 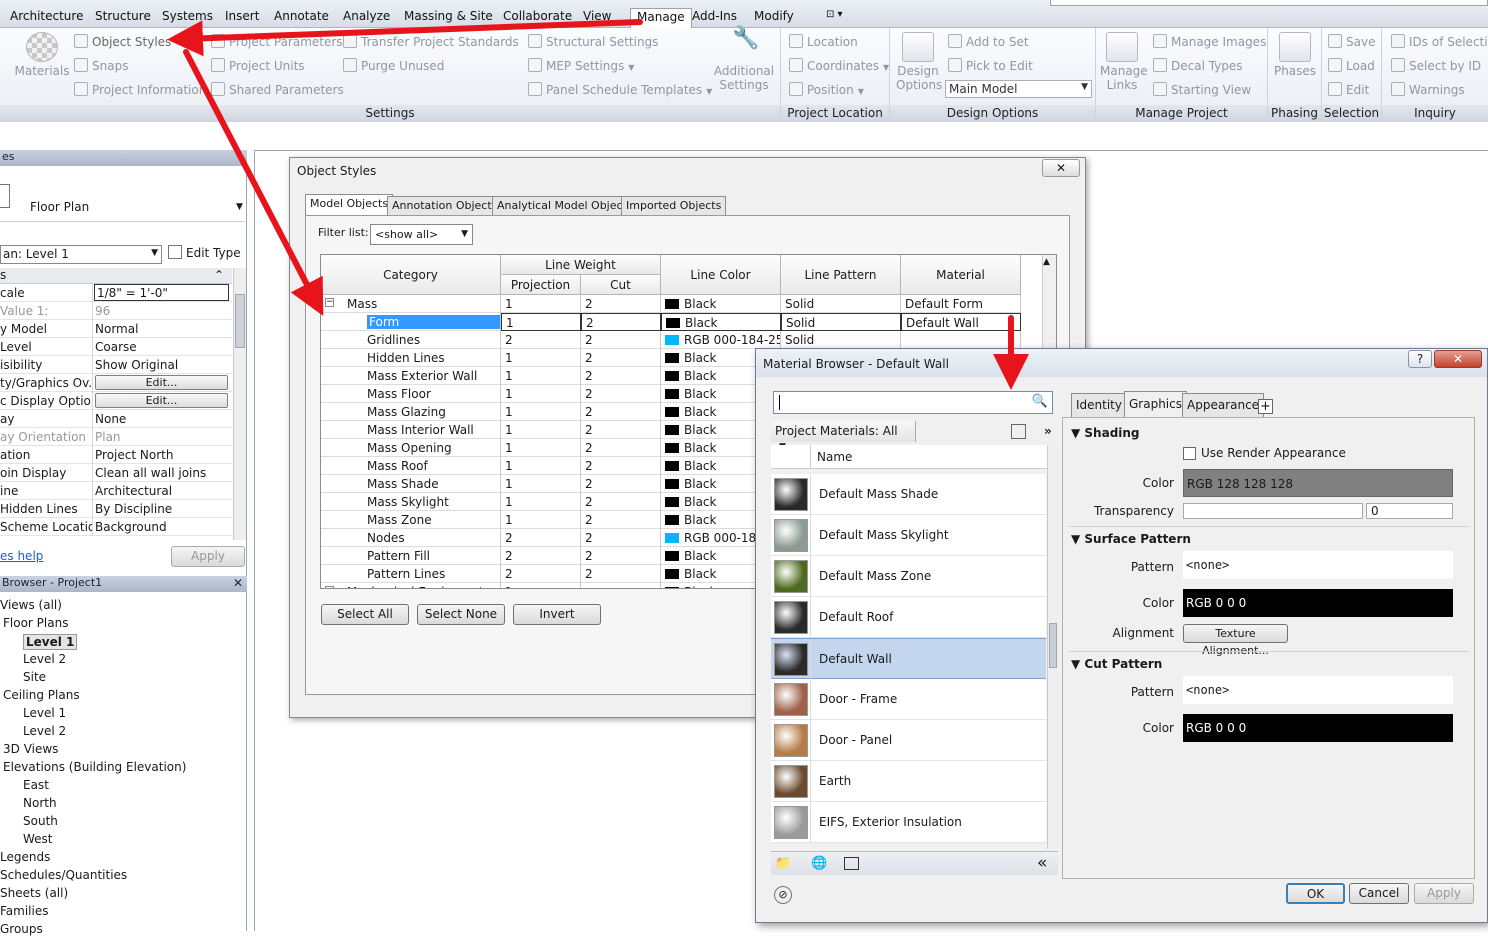 What do you see at coordinates (461, 614) in the screenshot?
I see `os-select-none-button: Select None` at bounding box center [461, 614].